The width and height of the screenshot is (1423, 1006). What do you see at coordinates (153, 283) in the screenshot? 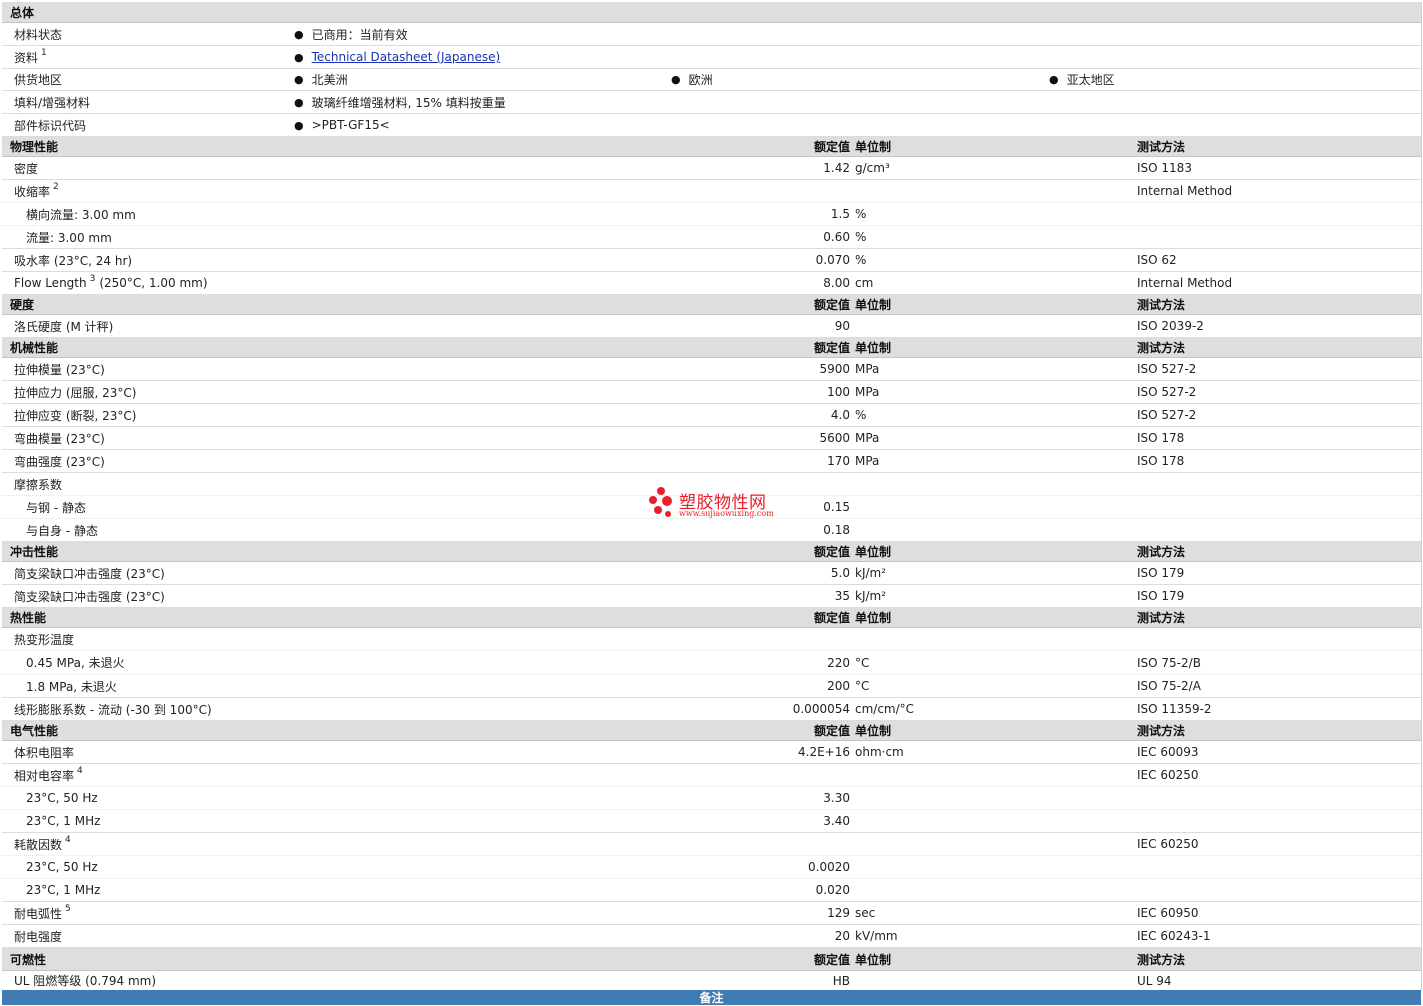
I see `property-condition: (250°C, 1.00 mm)` at bounding box center [153, 283].